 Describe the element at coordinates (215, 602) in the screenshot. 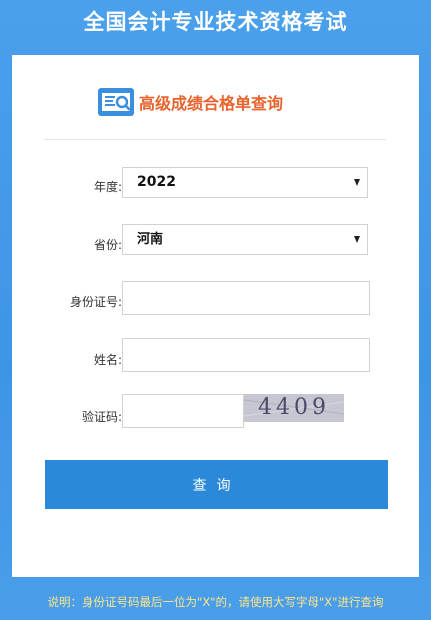

I see `footer-note: 说明：身份证号码最后一位为"X"的，请使用大写字母"X"进行查询` at that location.